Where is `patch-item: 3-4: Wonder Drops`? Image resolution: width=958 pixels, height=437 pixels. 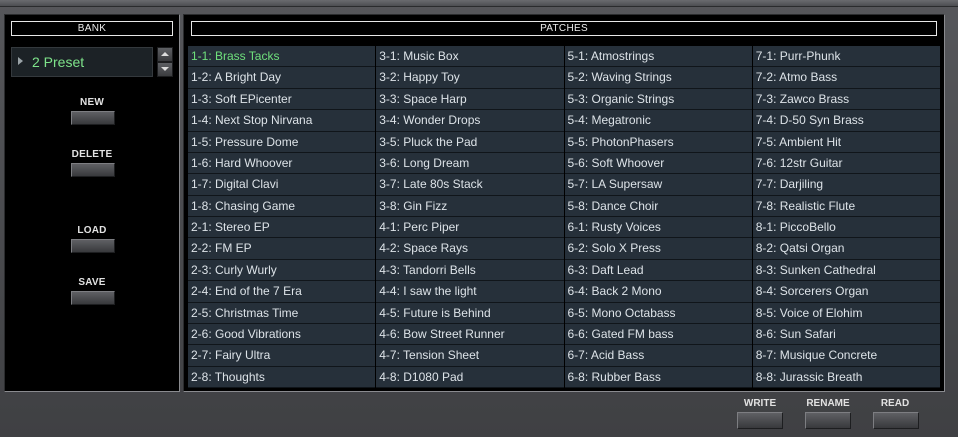
patch-item: 3-4: Wonder Drops is located at coordinates (470, 121).